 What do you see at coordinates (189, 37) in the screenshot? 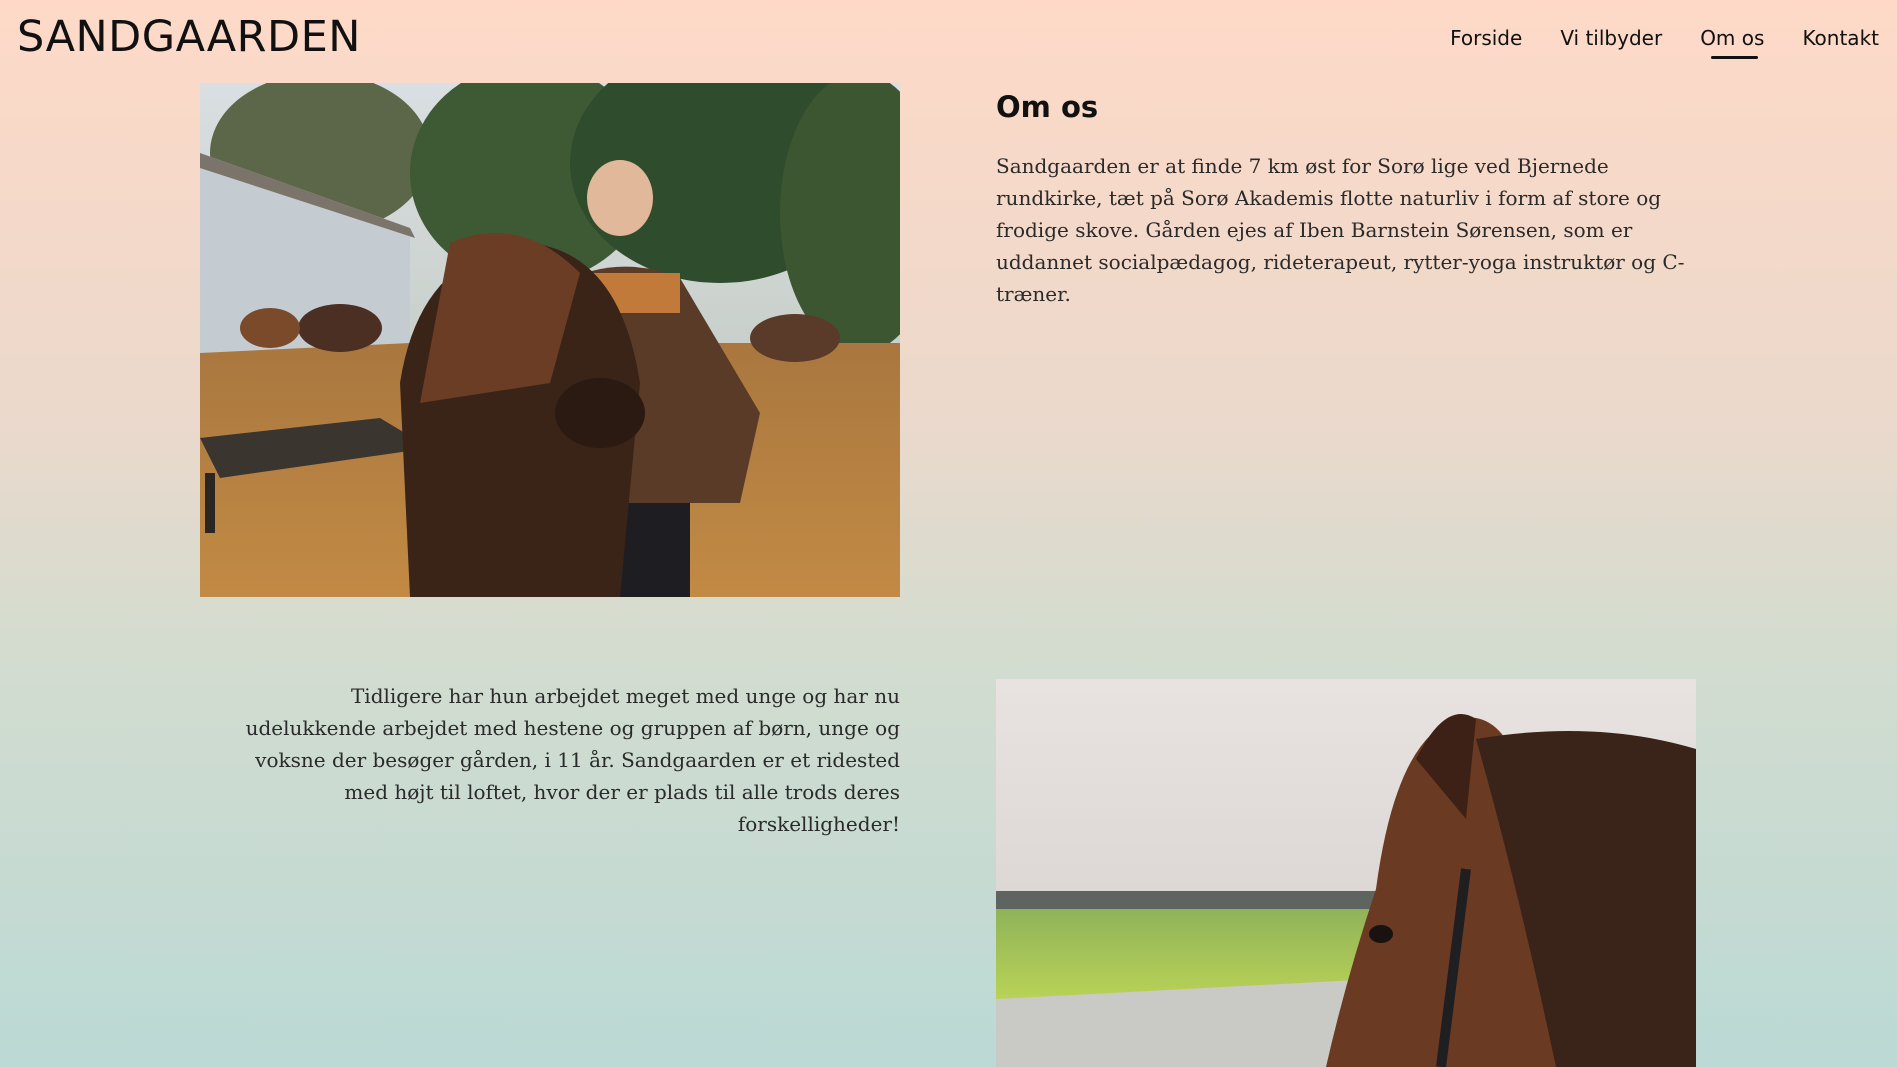
I see `site-logo: SANDGAARDEN` at bounding box center [189, 37].